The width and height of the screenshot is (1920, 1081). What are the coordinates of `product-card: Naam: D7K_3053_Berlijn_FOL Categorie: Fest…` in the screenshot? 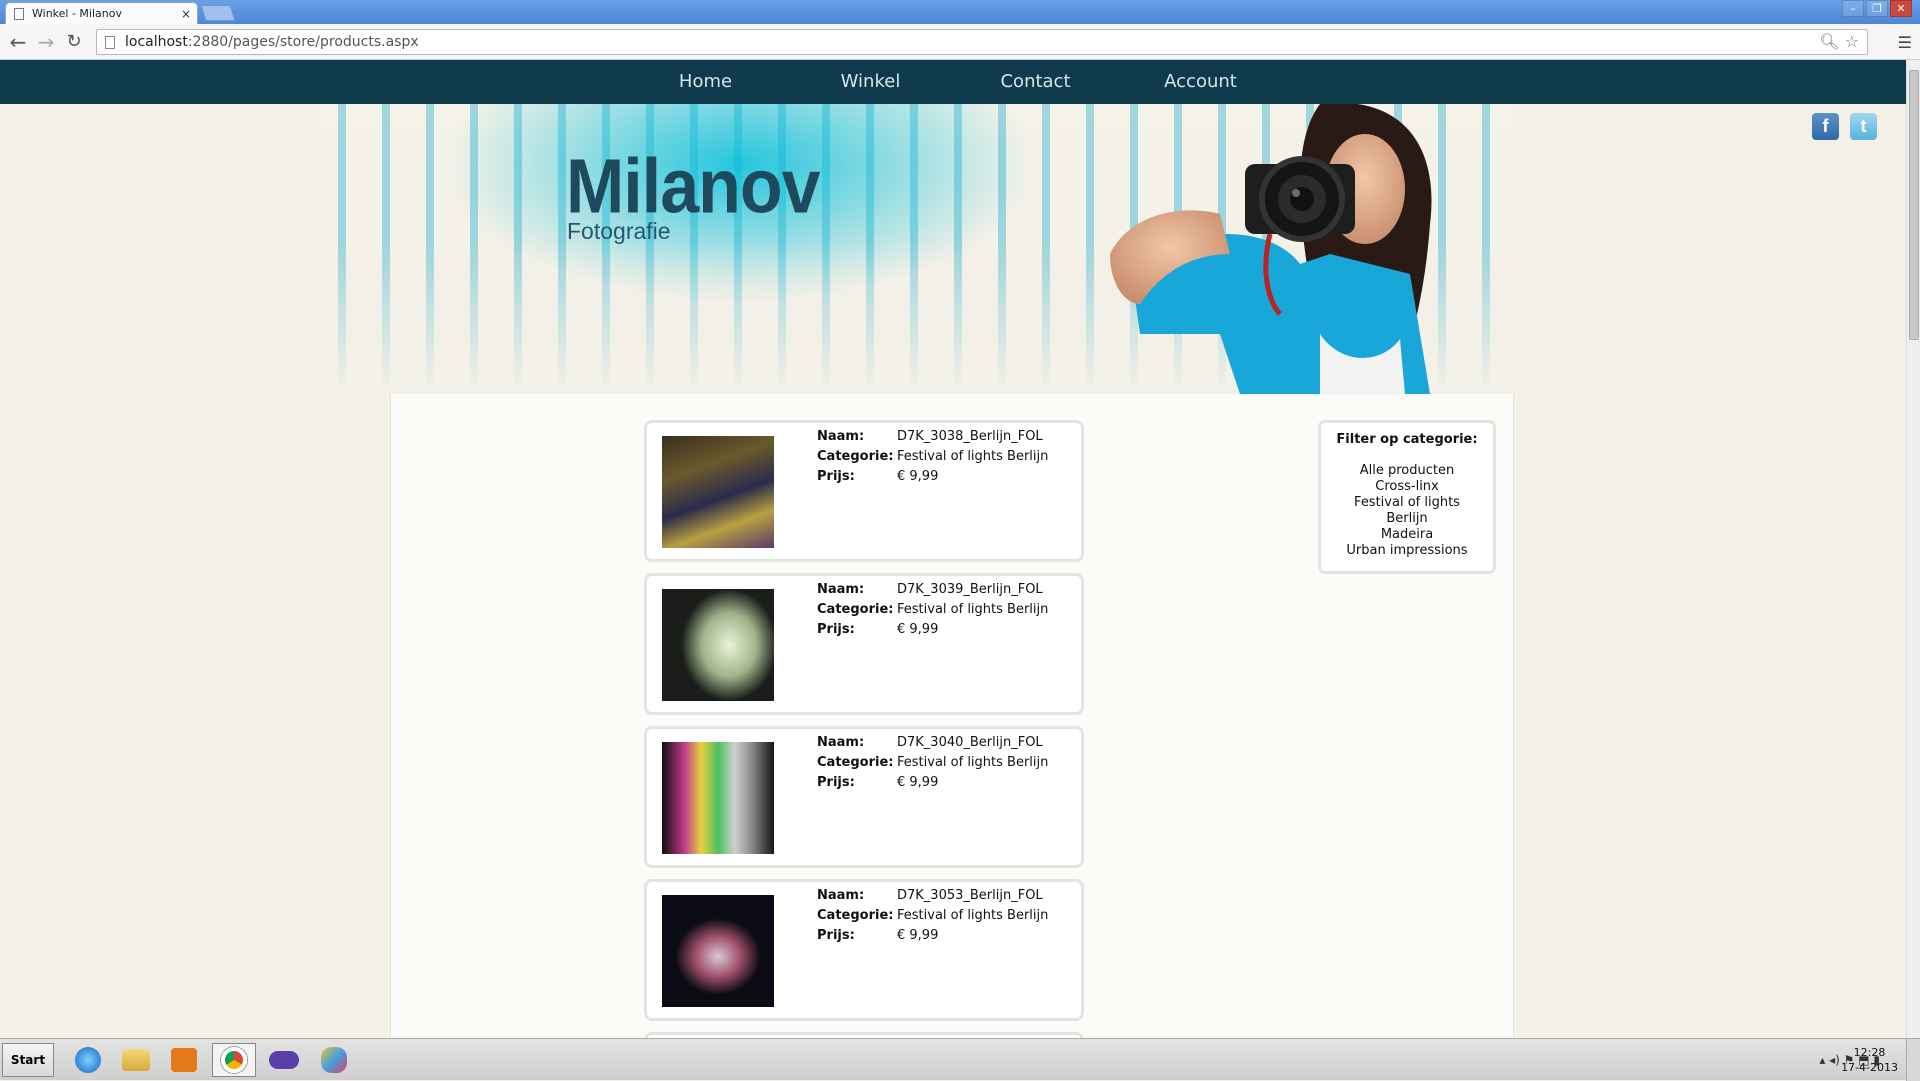 It's located at (864, 950).